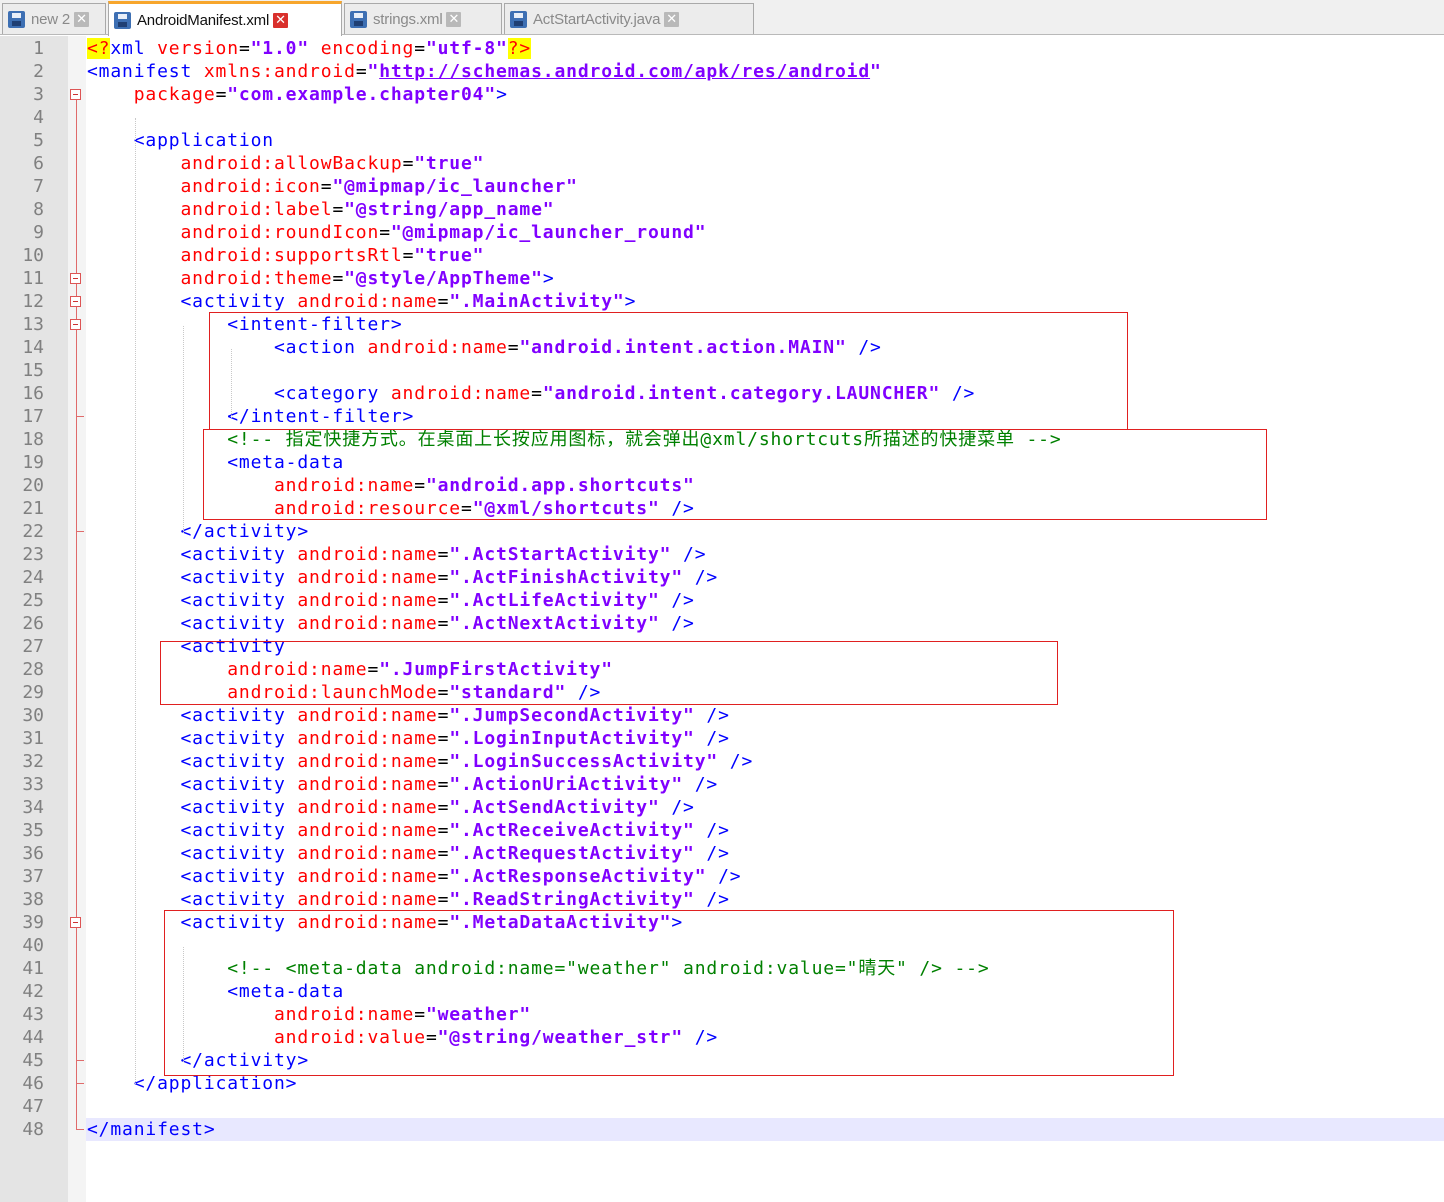 Image resolution: width=1444 pixels, height=1202 pixels. Describe the element at coordinates (722, 485) in the screenshot. I see `code-line: 20 android:name="android.app.shortcuts"` at that location.